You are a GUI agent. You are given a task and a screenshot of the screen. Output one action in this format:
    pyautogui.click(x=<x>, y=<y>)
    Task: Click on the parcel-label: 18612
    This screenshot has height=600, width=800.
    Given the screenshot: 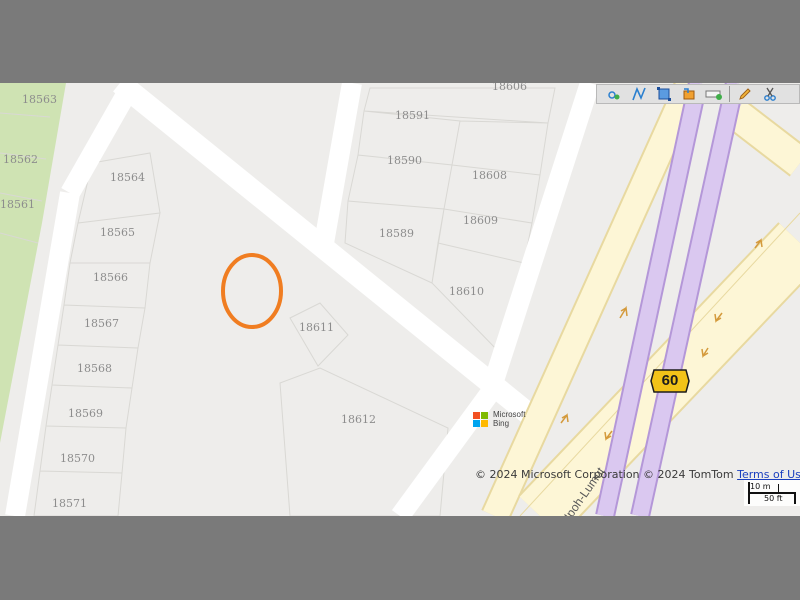 What is the action you would take?
    pyautogui.click(x=358, y=419)
    